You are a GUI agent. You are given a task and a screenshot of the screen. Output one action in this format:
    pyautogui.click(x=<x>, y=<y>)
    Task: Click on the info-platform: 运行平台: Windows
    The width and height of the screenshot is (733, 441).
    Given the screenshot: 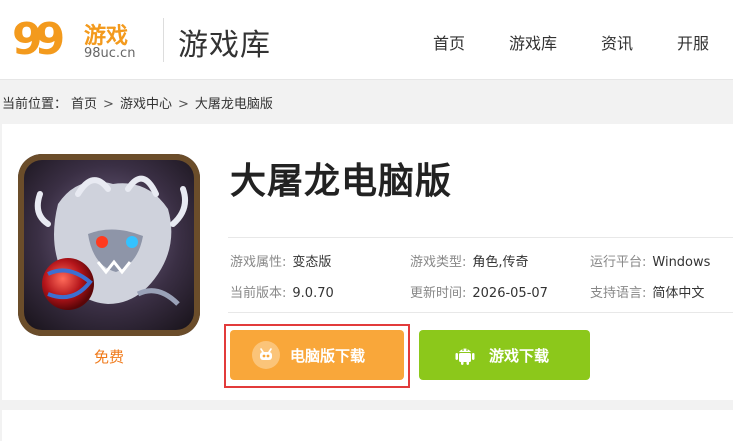 What is the action you would take?
    pyautogui.click(x=650, y=260)
    